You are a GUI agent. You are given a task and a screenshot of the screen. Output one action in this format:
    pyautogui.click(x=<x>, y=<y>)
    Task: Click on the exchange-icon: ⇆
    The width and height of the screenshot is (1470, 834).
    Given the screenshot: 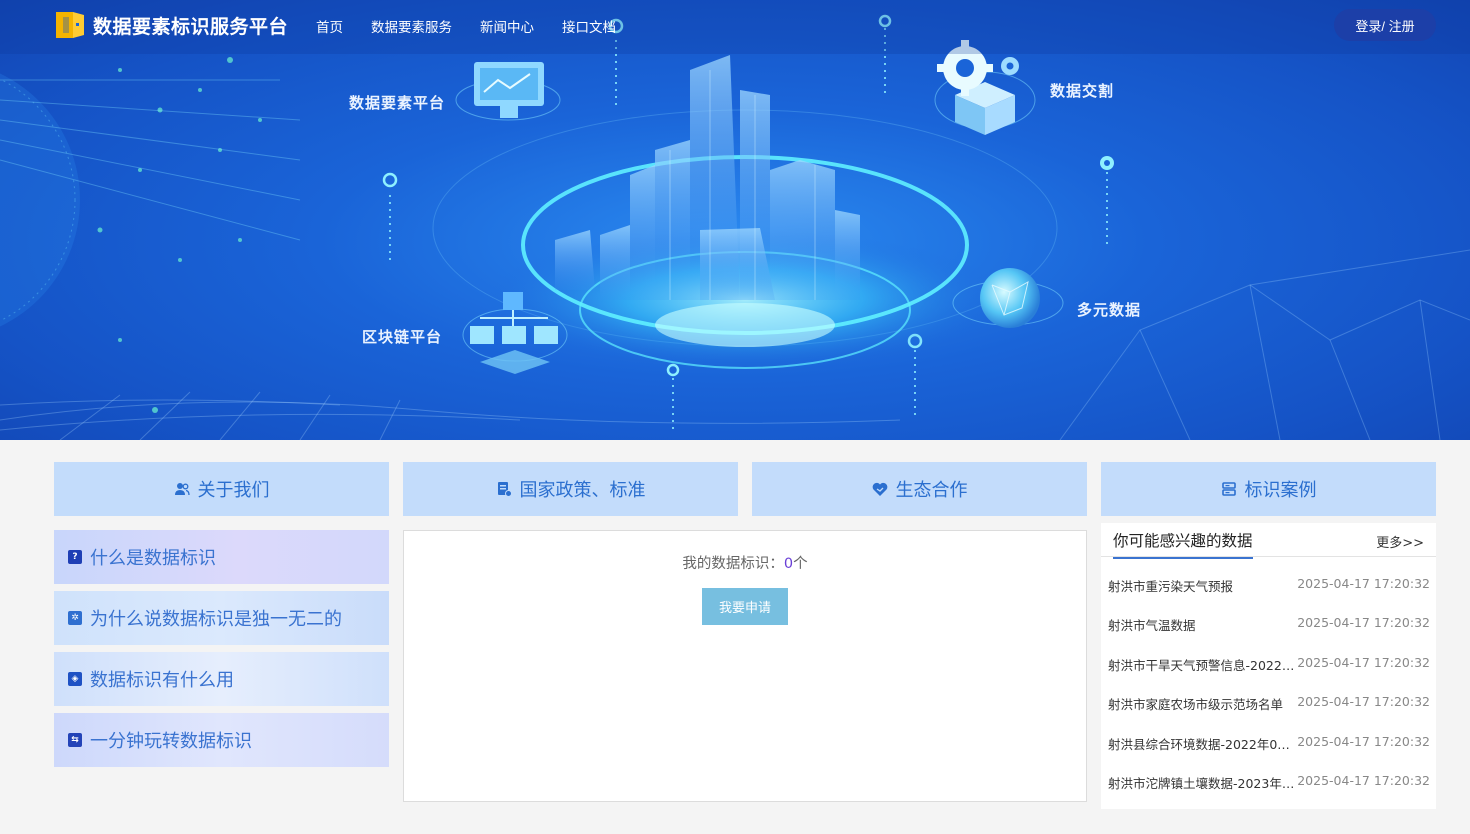 What is the action you would take?
    pyautogui.click(x=75, y=740)
    